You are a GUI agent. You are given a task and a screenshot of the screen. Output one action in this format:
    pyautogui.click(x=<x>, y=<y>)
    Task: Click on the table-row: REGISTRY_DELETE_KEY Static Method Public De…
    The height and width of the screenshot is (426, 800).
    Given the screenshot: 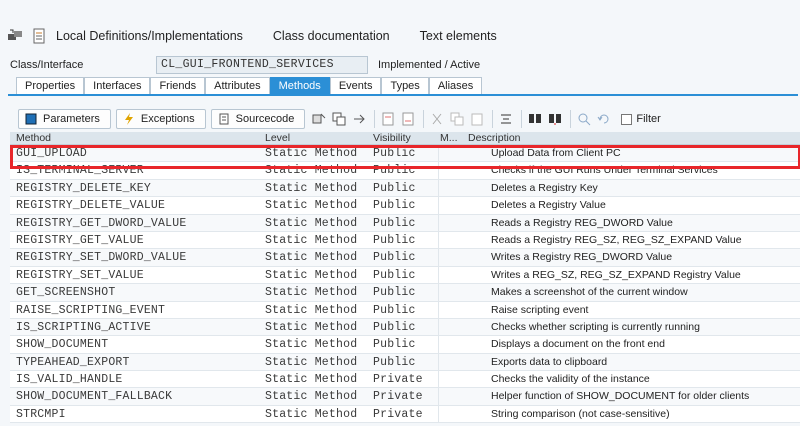 What is the action you would take?
    pyautogui.click(x=405, y=188)
    